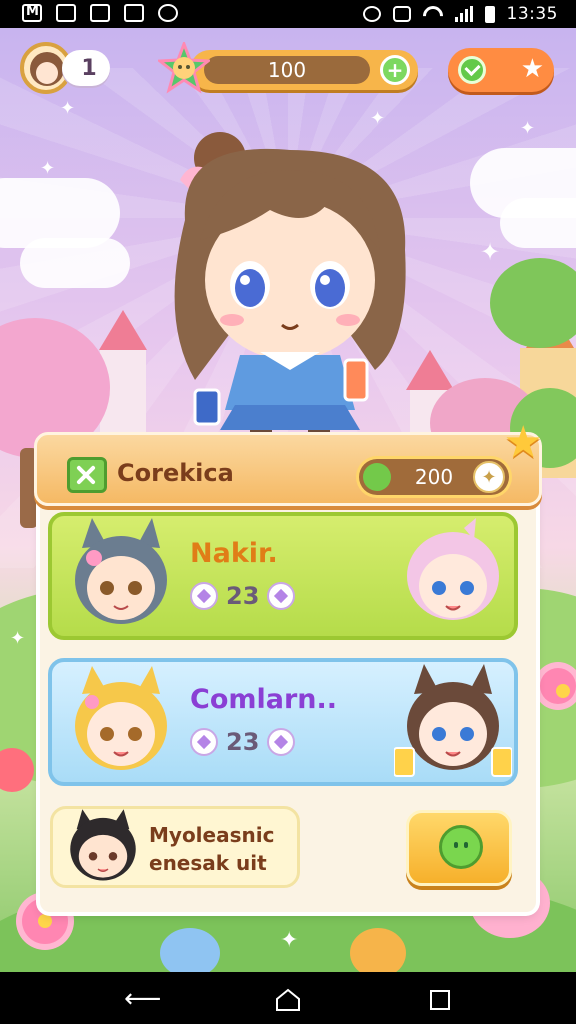 This screenshot has width=576, height=1024. I want to click on status-bar: 13:35, so click(288, 14).